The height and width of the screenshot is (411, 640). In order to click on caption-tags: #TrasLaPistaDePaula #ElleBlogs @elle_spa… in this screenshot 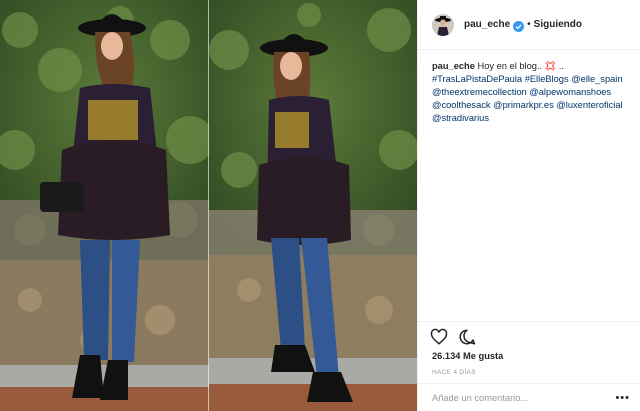, I will do `click(527, 98)`.